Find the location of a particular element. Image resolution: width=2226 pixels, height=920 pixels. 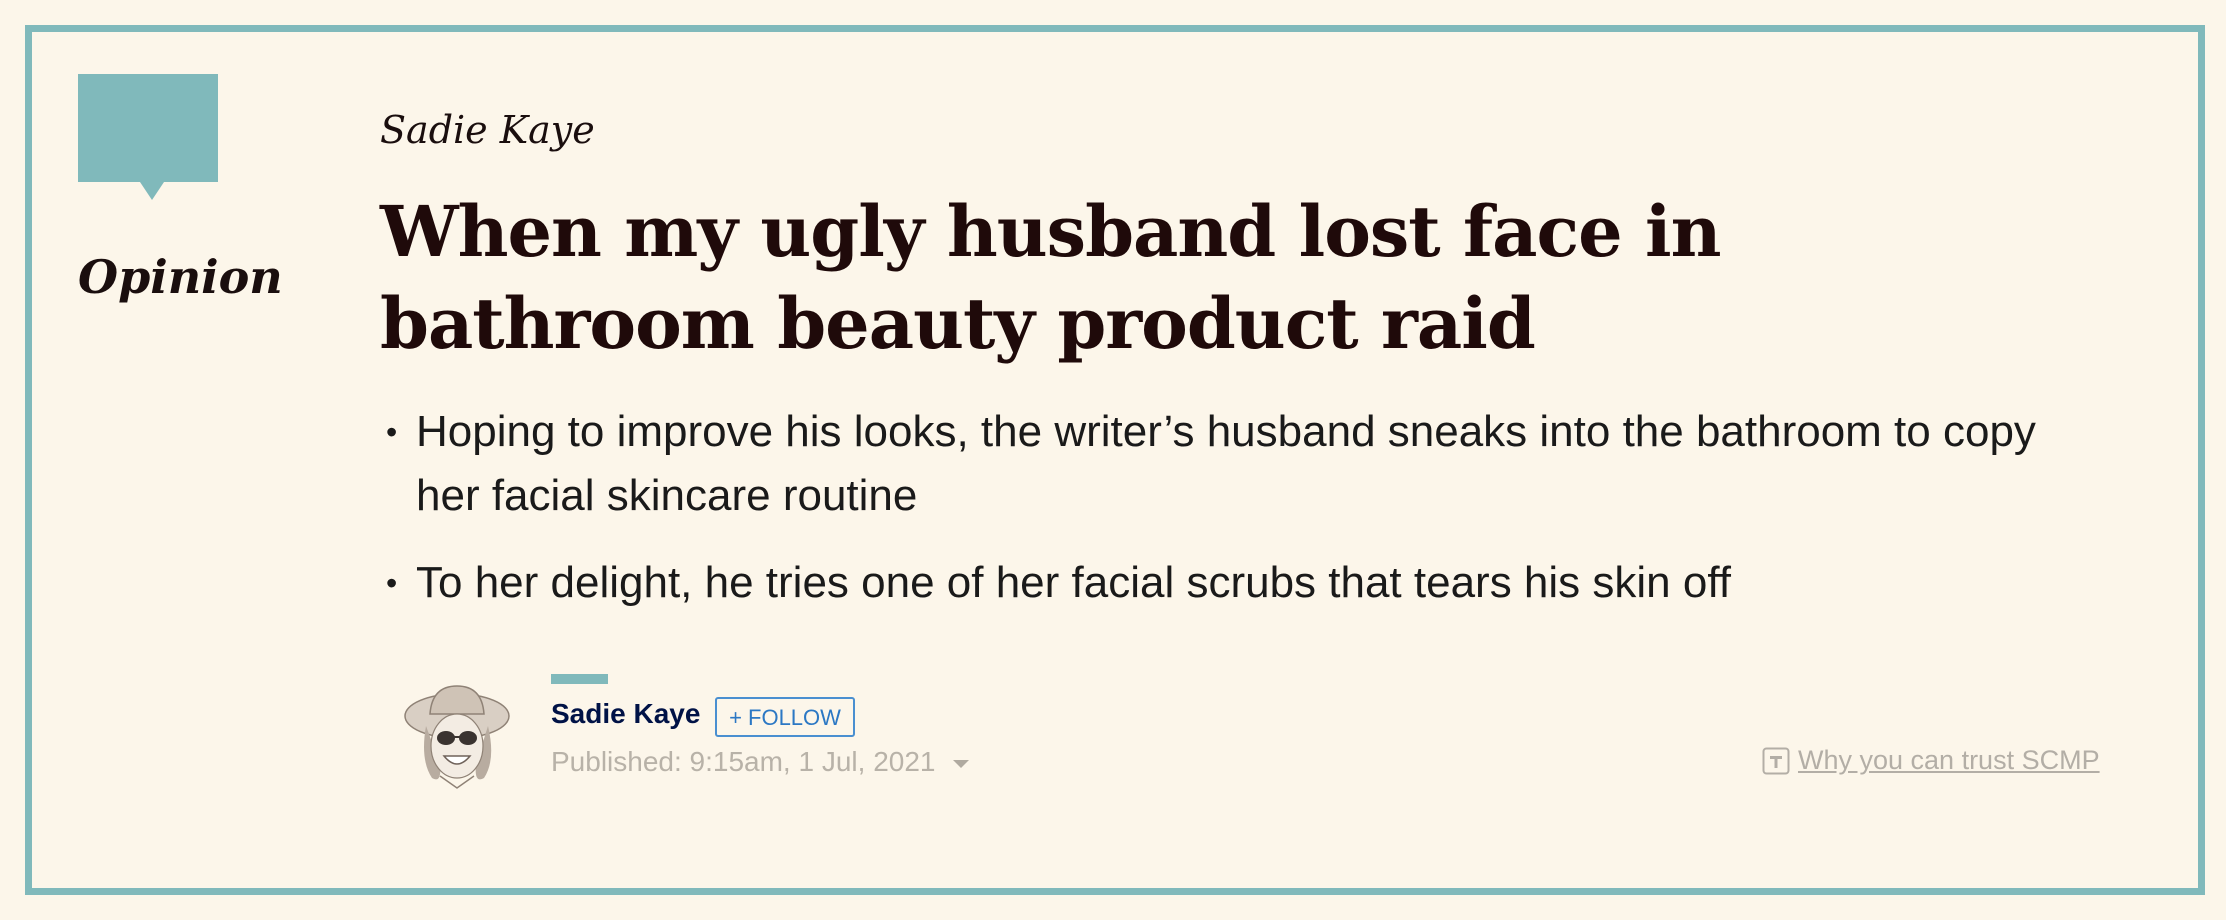

chevron-down-icon is located at coordinates (961, 764).